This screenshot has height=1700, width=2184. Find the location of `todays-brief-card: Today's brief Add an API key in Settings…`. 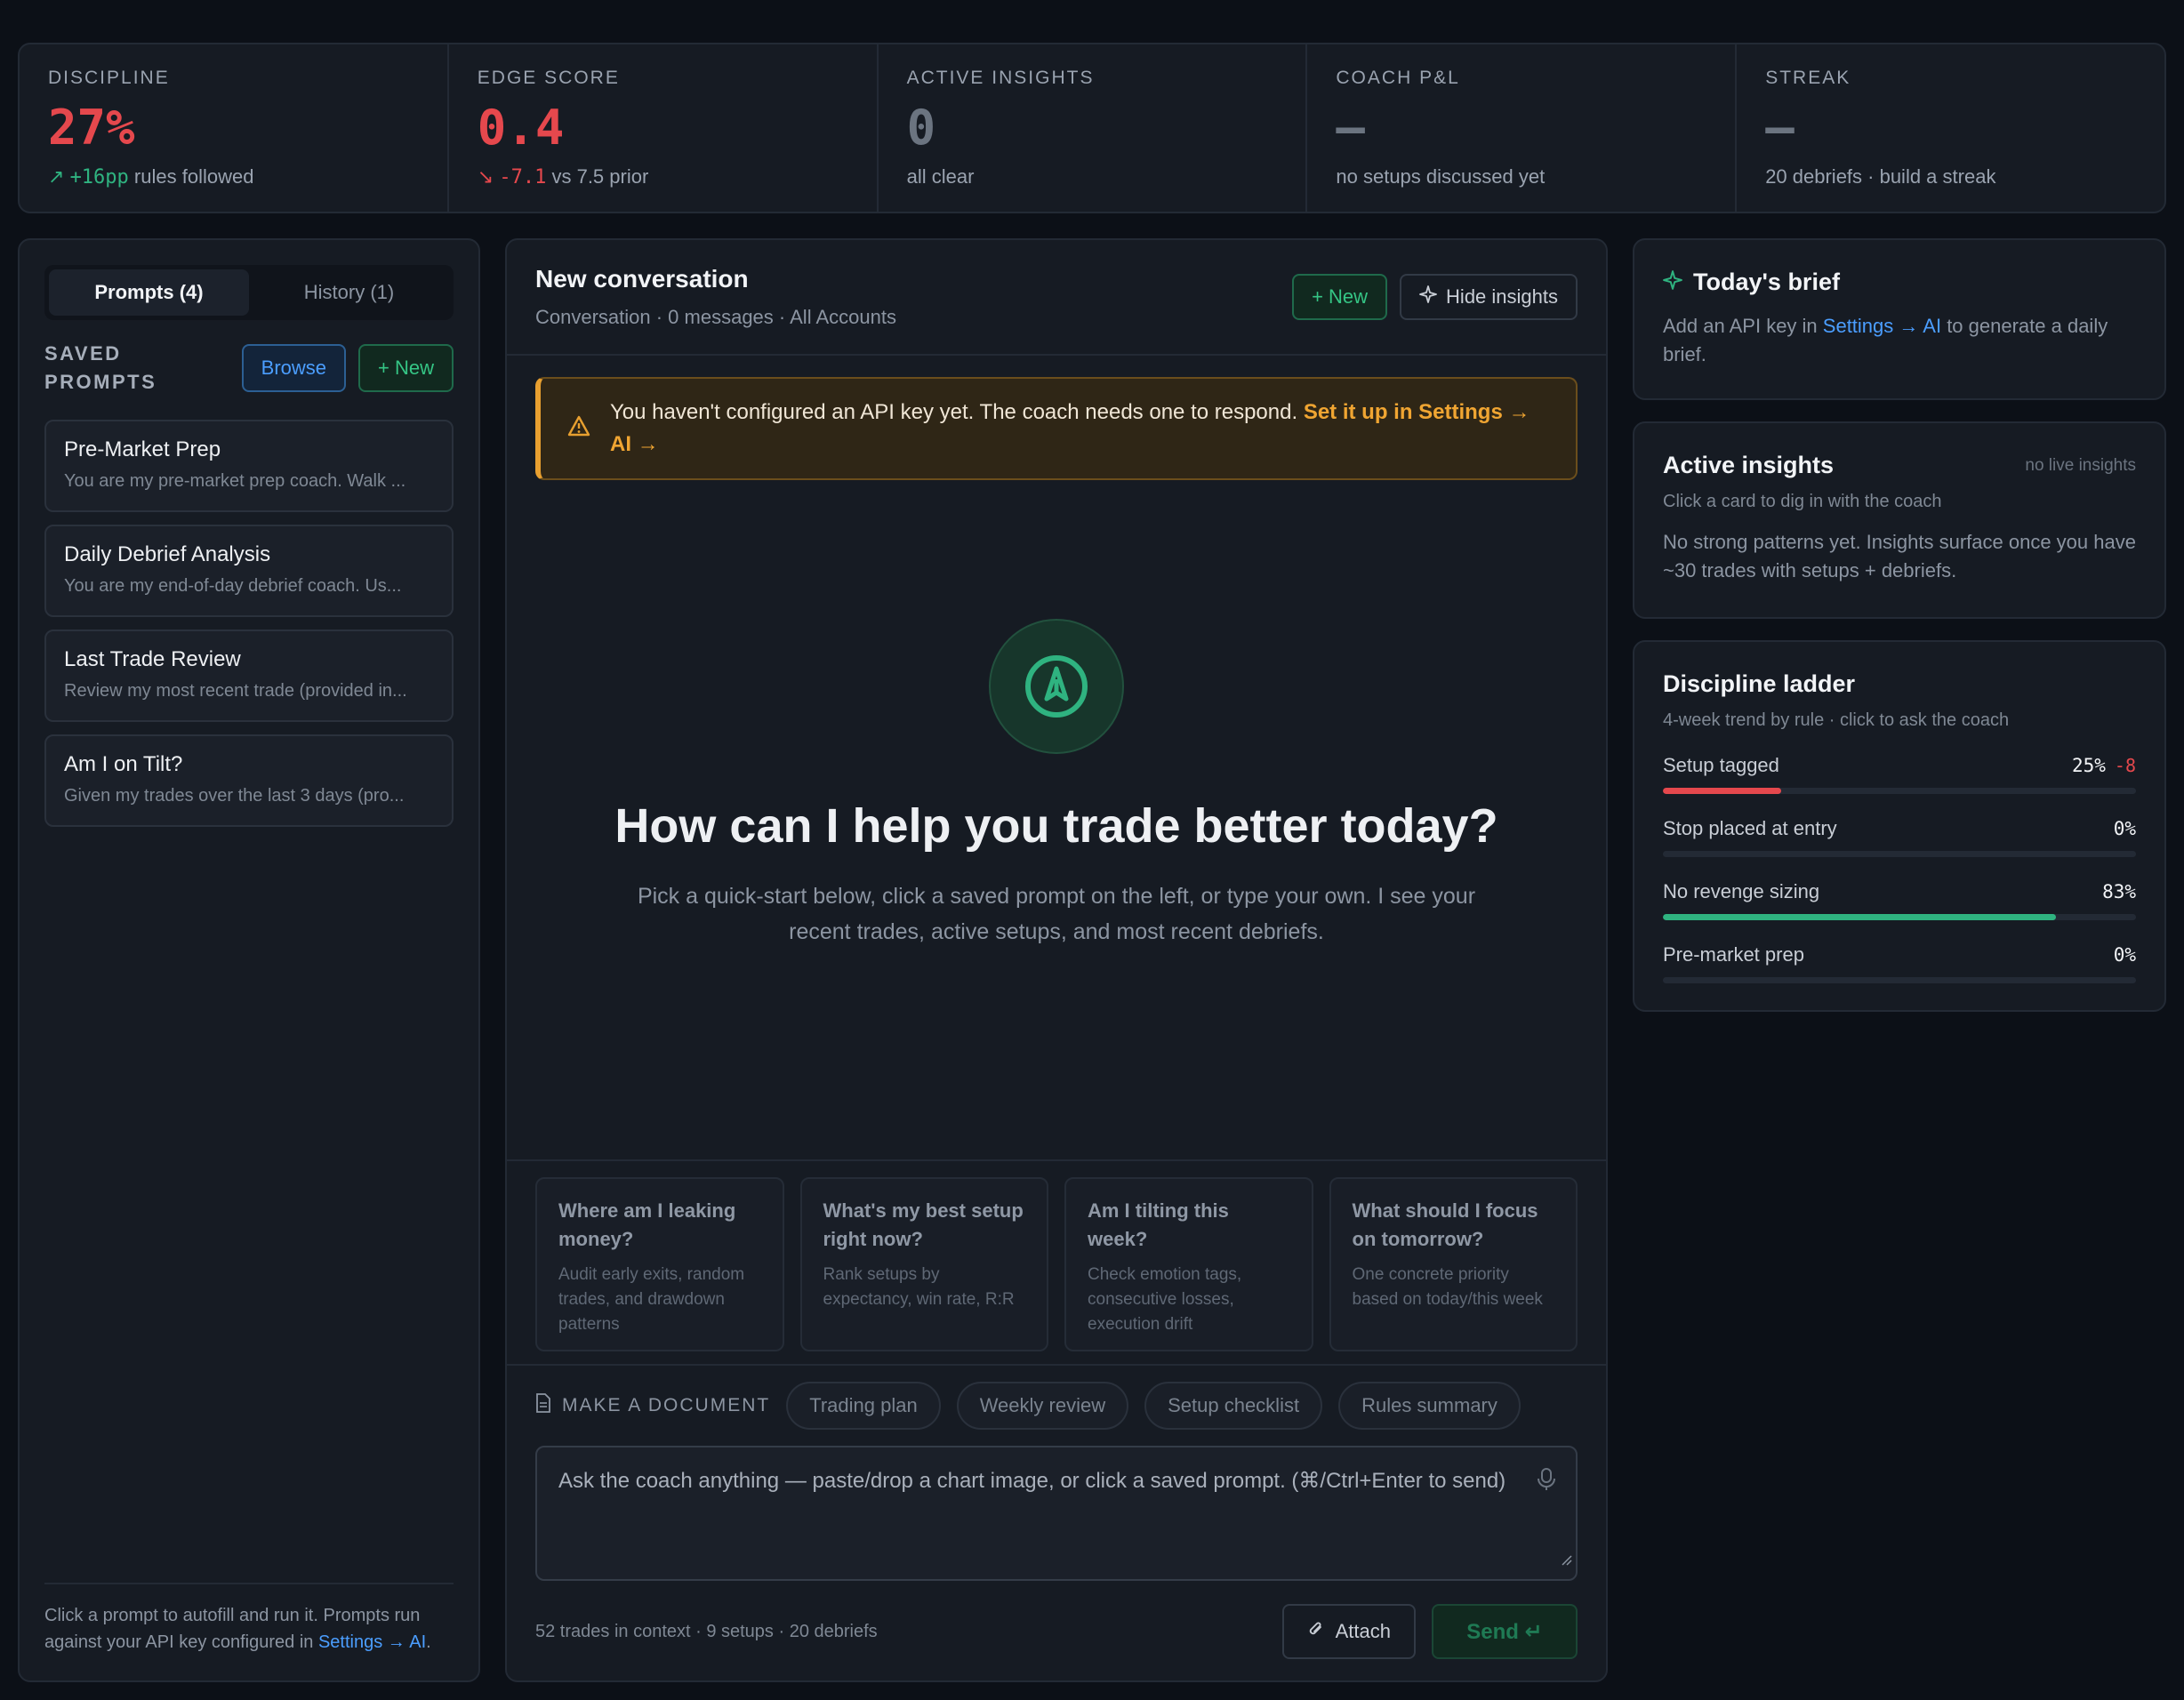

todays-brief-card: Today's brief Add an API key in Settings… is located at coordinates (1899, 319).